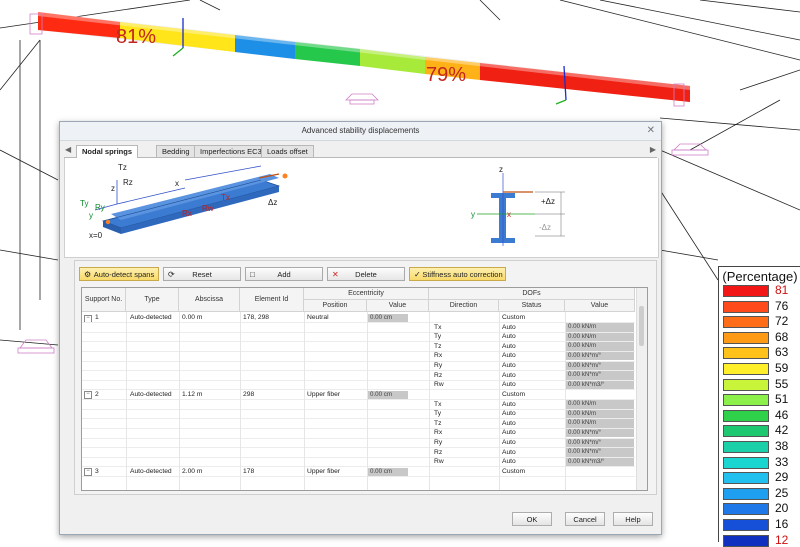 This screenshot has height=547, width=800. What do you see at coordinates (107, 151) in the screenshot?
I see `tab-nodal-springs: Nodal springs` at bounding box center [107, 151].